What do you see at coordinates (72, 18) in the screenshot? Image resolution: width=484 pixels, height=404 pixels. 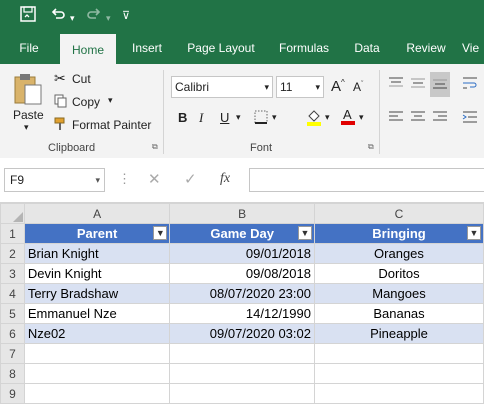 I see `undo-dropdown-icon: ▾` at bounding box center [72, 18].